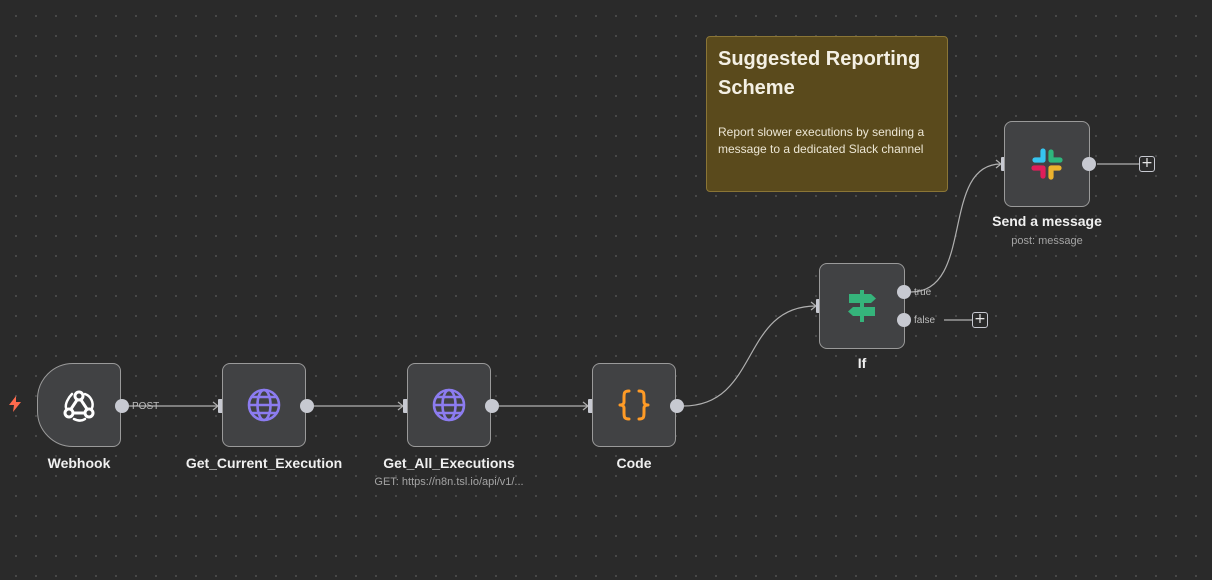 Image resolution: width=1212 pixels, height=580 pixels. What do you see at coordinates (862, 363) in the screenshot?
I see `if-node-label: If` at bounding box center [862, 363].